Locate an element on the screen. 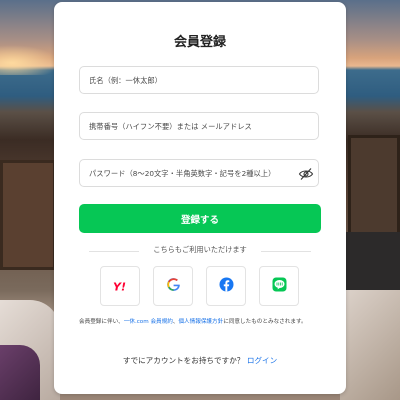  alternative-login-divider: こちらもご利用いただけます is located at coordinates (200, 251).